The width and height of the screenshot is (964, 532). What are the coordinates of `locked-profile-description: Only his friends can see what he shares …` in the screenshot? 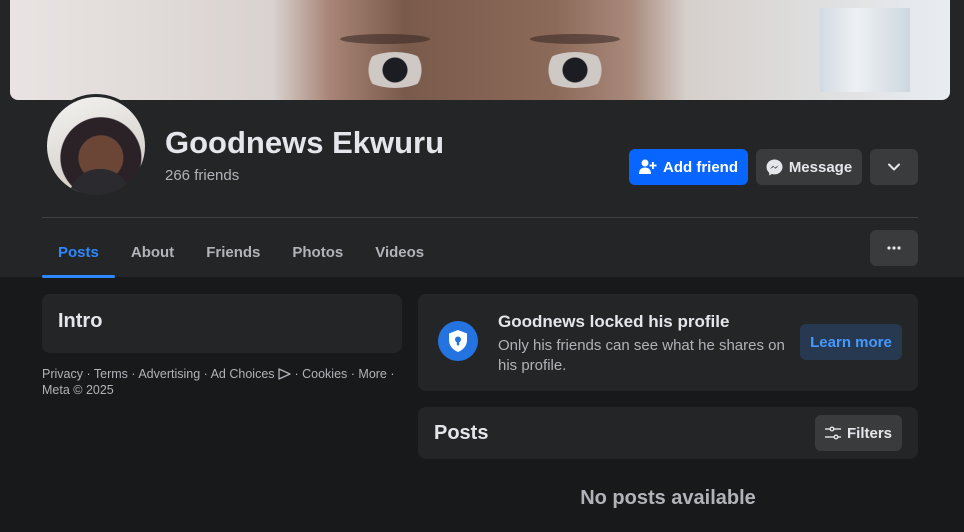 It's located at (641, 355).